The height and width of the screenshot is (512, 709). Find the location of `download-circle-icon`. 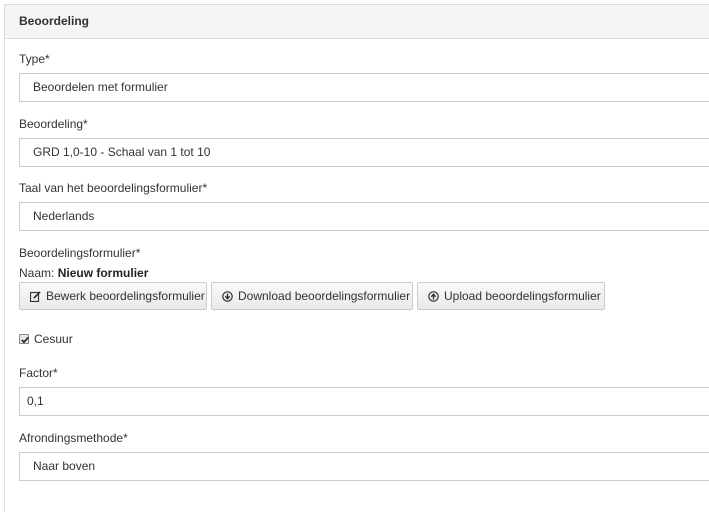

download-circle-icon is located at coordinates (227, 296).